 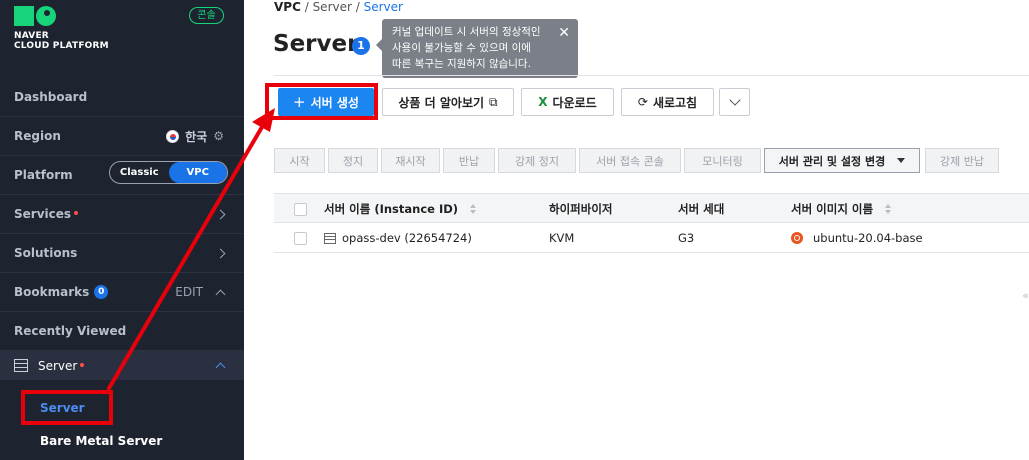 I want to click on bookmarks-edit-link: EDIT, so click(x=189, y=292).